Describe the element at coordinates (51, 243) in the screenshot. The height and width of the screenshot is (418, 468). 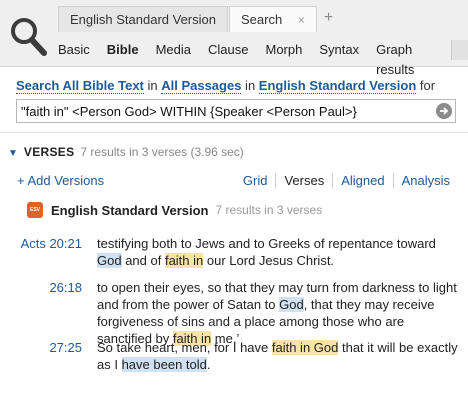
I see `verse-reference: Acts 20:21` at that location.